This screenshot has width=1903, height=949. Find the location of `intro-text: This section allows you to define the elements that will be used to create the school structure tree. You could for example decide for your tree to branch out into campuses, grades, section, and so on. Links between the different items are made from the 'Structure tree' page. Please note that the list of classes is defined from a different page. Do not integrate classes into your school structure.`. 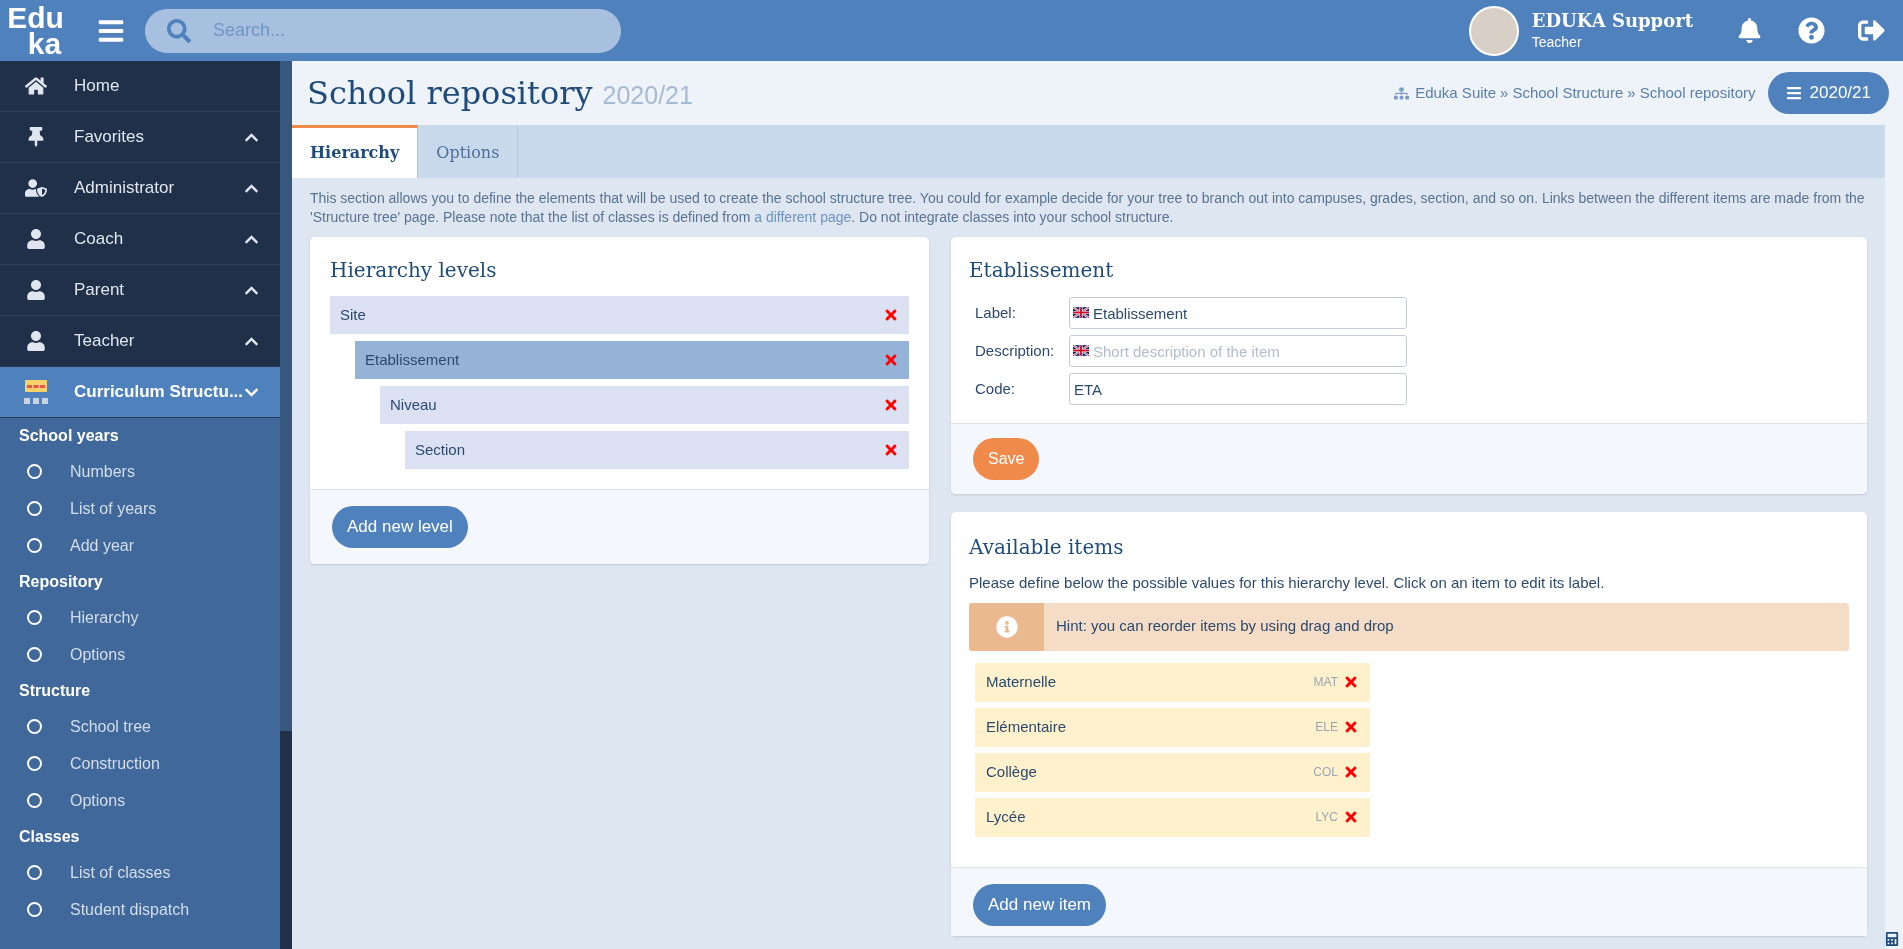

intro-text: This section allows you to define the elements that will be used to create the school structure tree. You could for example decide for your tree to branch out into campuses, grades, section, and so on. Links between the different items are made from the 'Structure tree' page. Please note that the list of classes is defined from a different page. Do not integrate classes into your school structure. is located at coordinates (1087, 208).